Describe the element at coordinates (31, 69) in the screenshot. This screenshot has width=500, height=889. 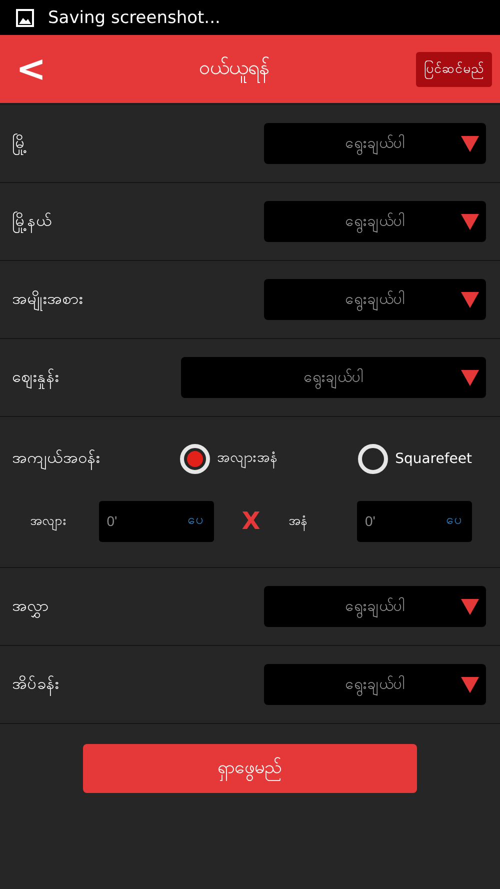
I see `back-button: <` at that location.